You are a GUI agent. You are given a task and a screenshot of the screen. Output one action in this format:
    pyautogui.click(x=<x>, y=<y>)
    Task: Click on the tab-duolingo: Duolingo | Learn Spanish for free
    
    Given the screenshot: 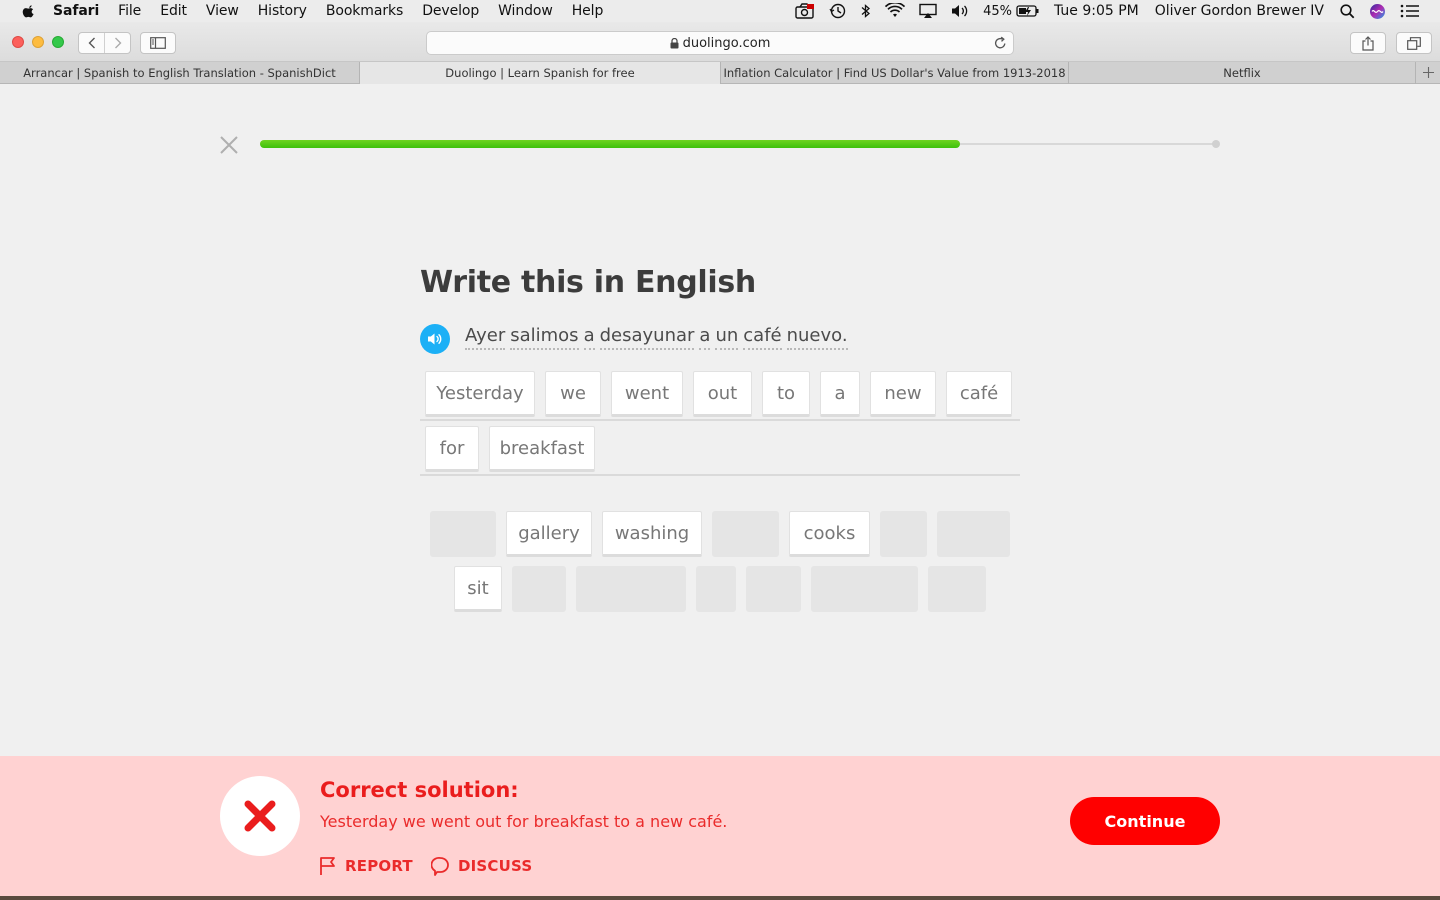 What is the action you would take?
    pyautogui.click(x=540, y=73)
    